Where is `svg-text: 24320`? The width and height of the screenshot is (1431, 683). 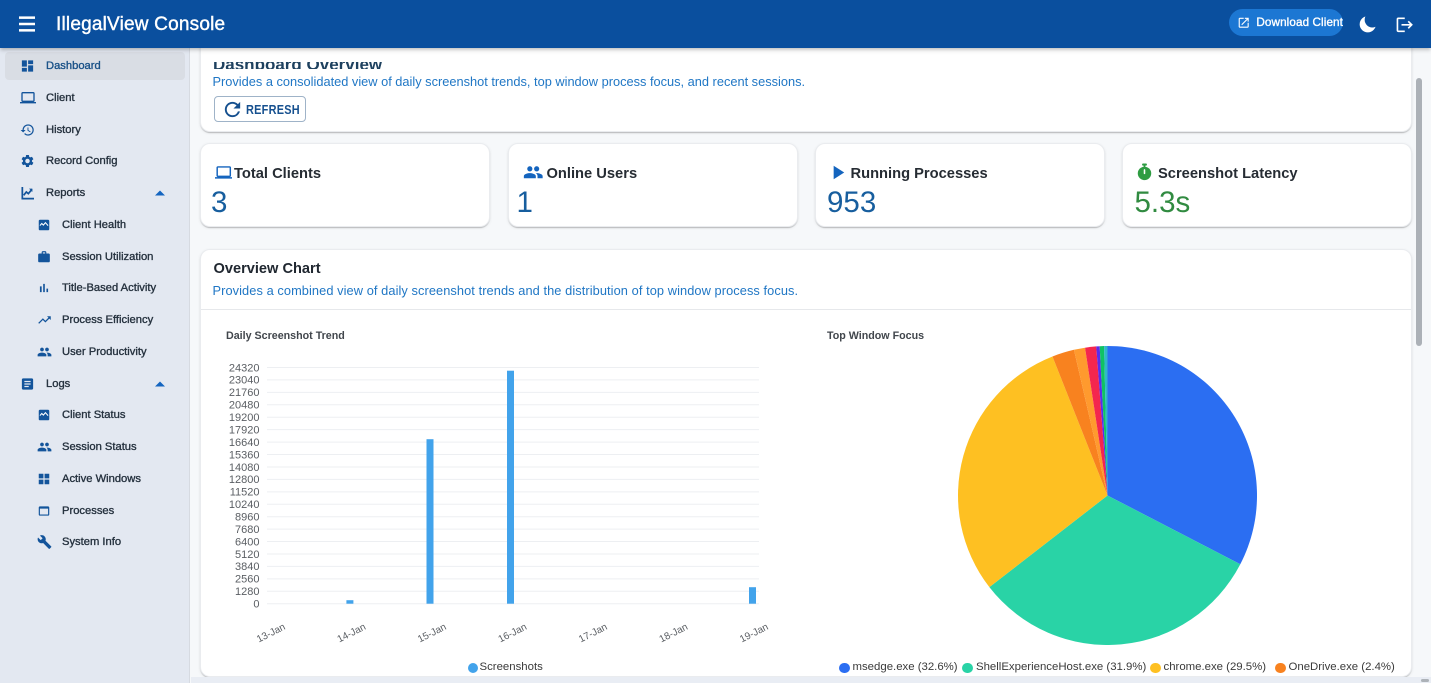
svg-text: 24320 is located at coordinates (244, 368).